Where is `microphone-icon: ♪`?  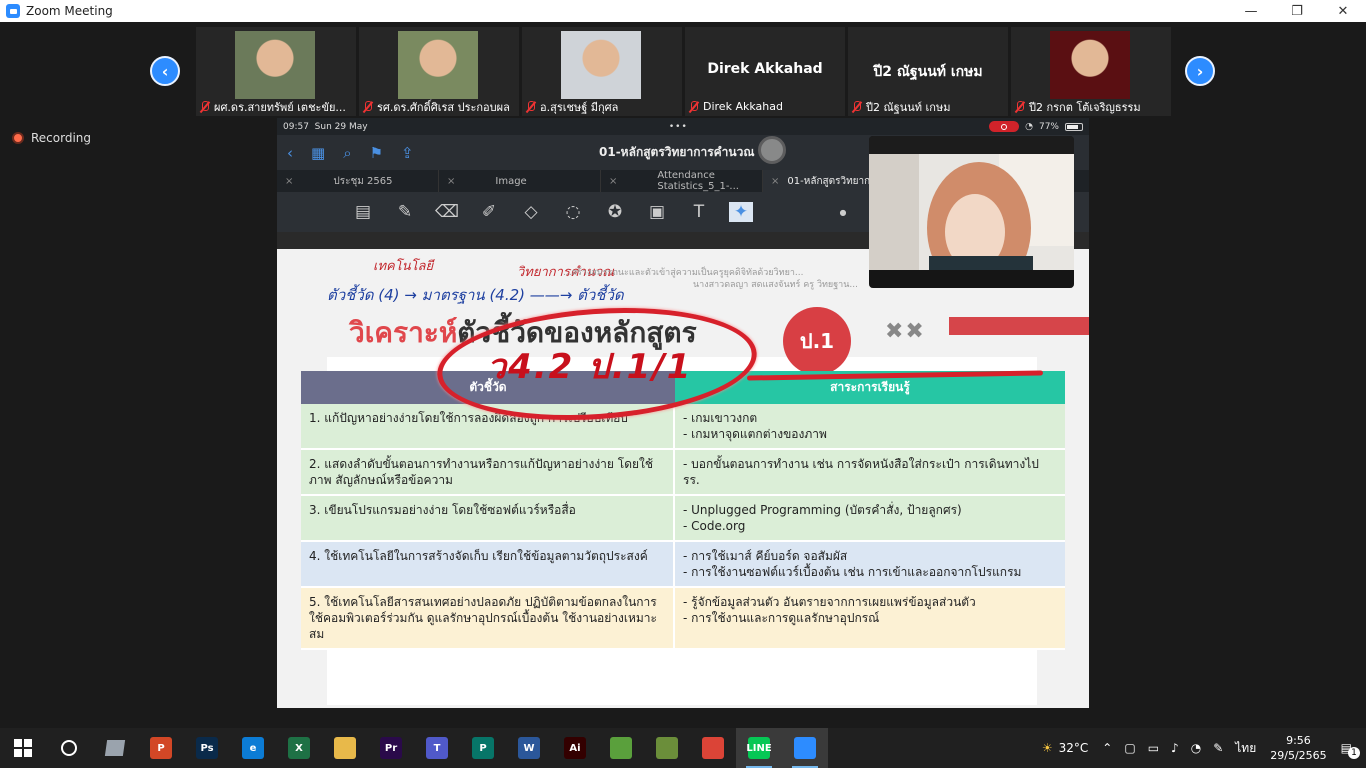 microphone-icon: ♪ is located at coordinates (1175, 748).